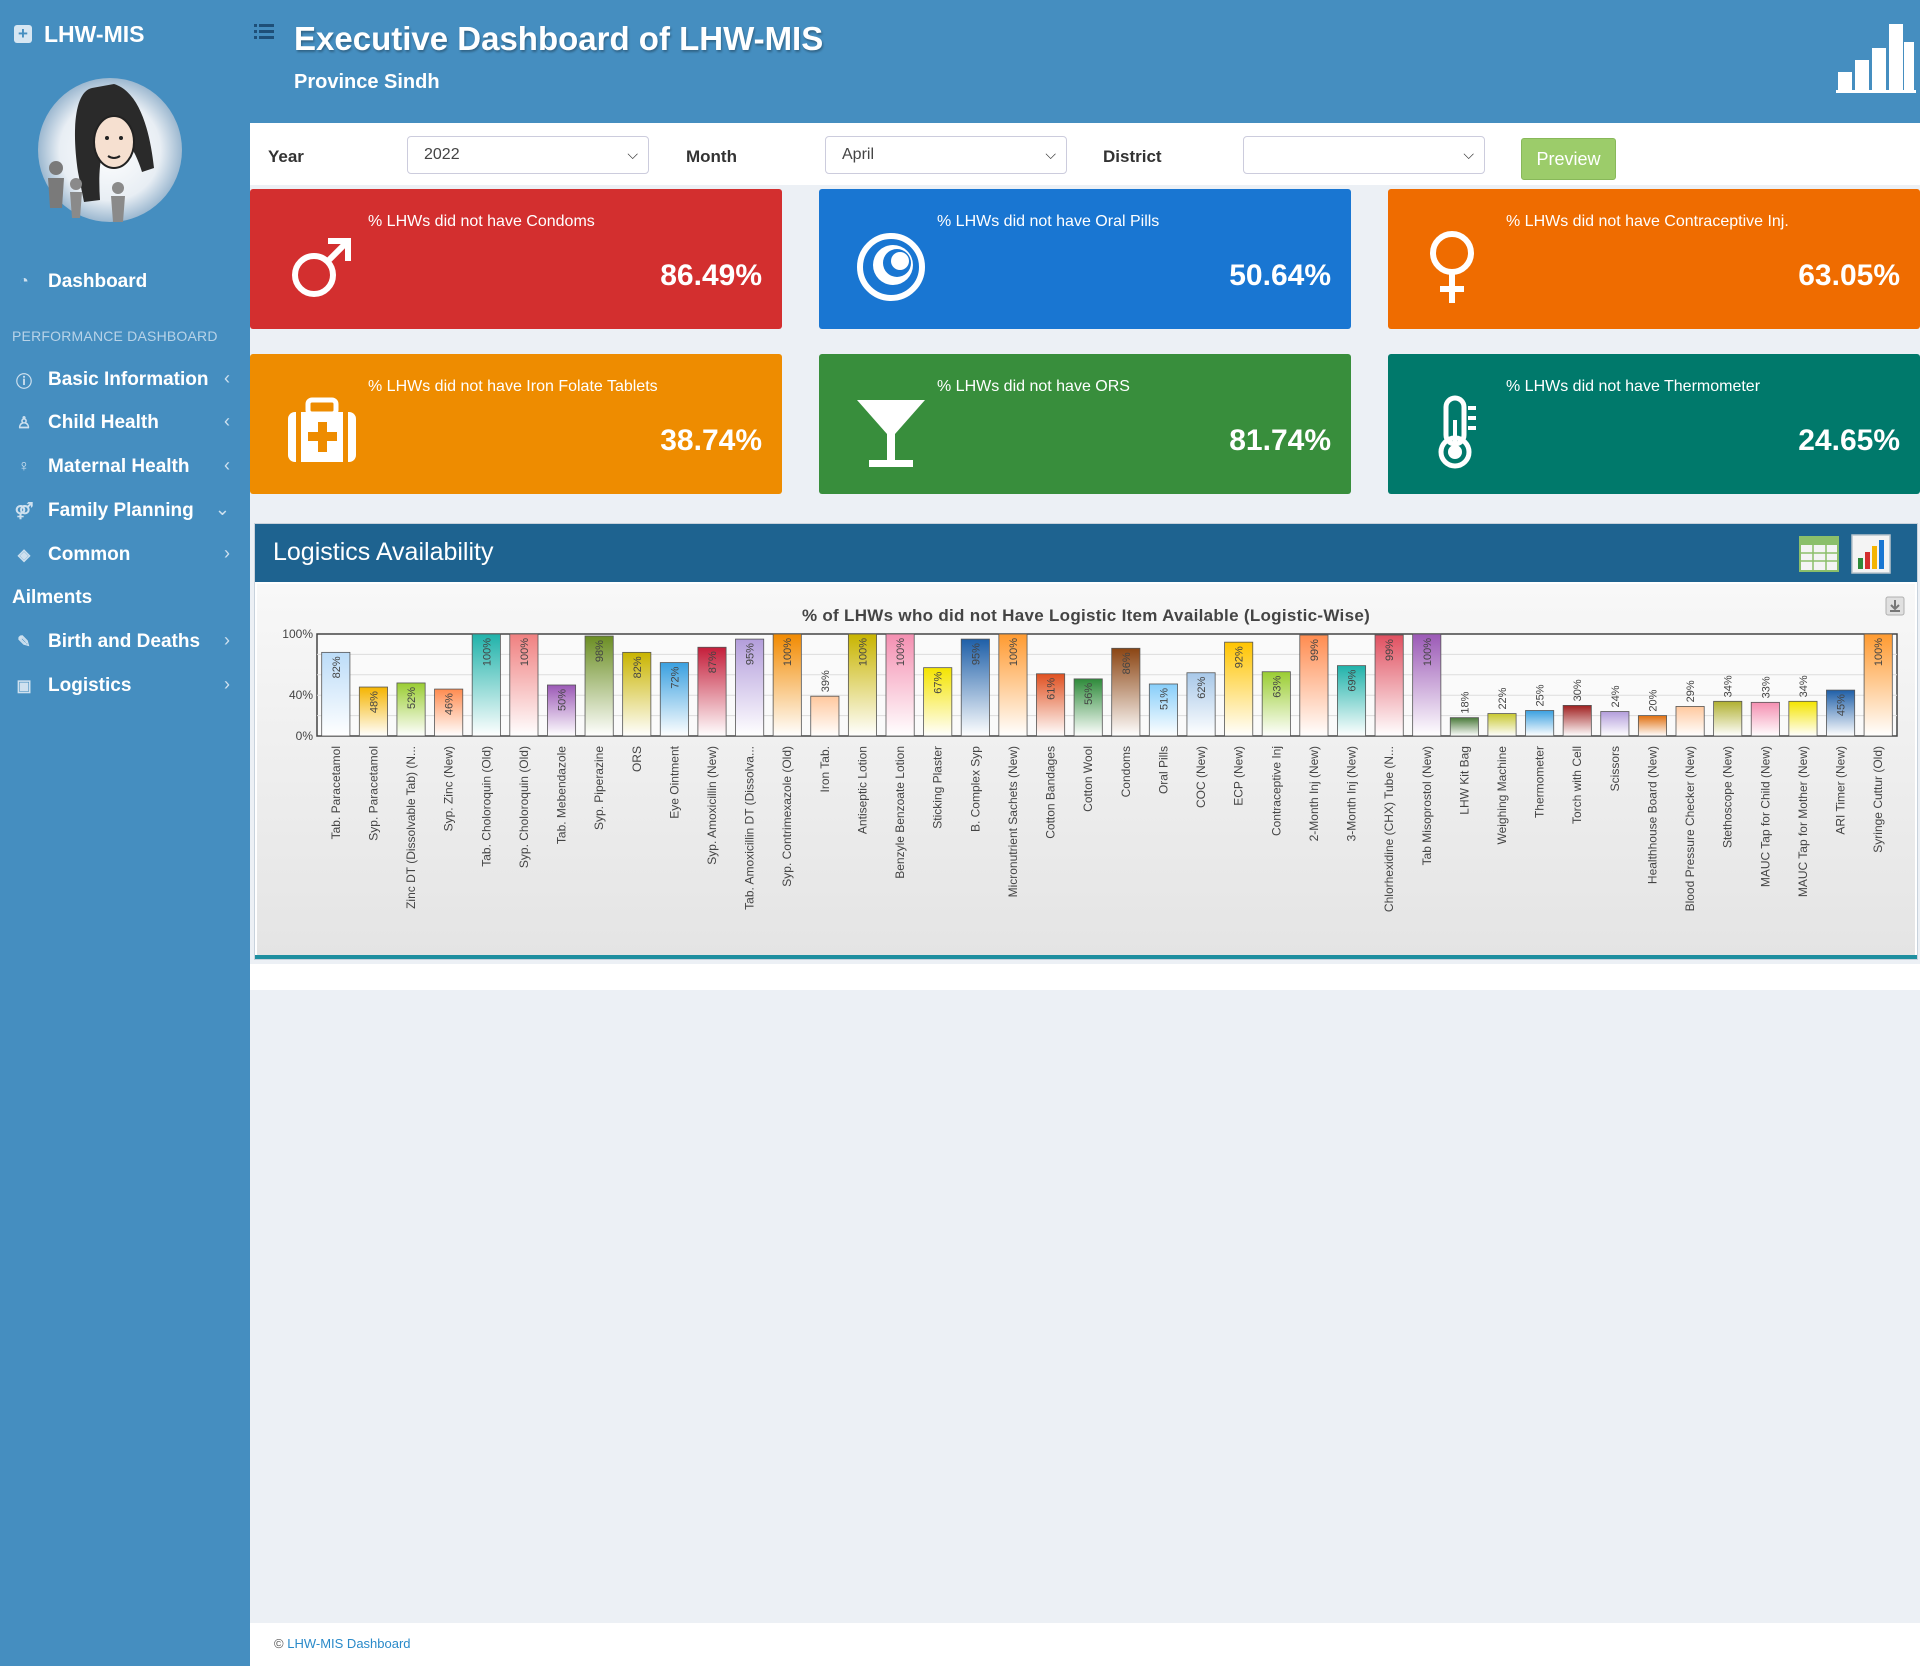  What do you see at coordinates (1842, 705) in the screenshot?
I see `data-label: 45%` at bounding box center [1842, 705].